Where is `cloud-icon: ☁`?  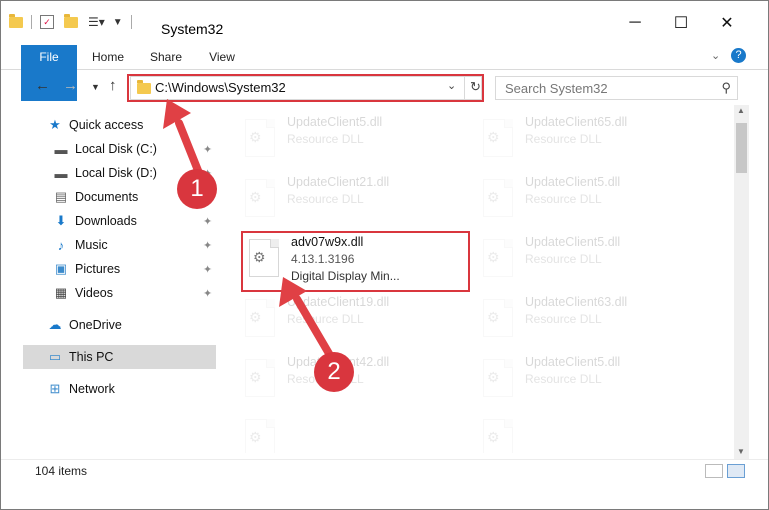 cloud-icon: ☁ is located at coordinates (55, 324).